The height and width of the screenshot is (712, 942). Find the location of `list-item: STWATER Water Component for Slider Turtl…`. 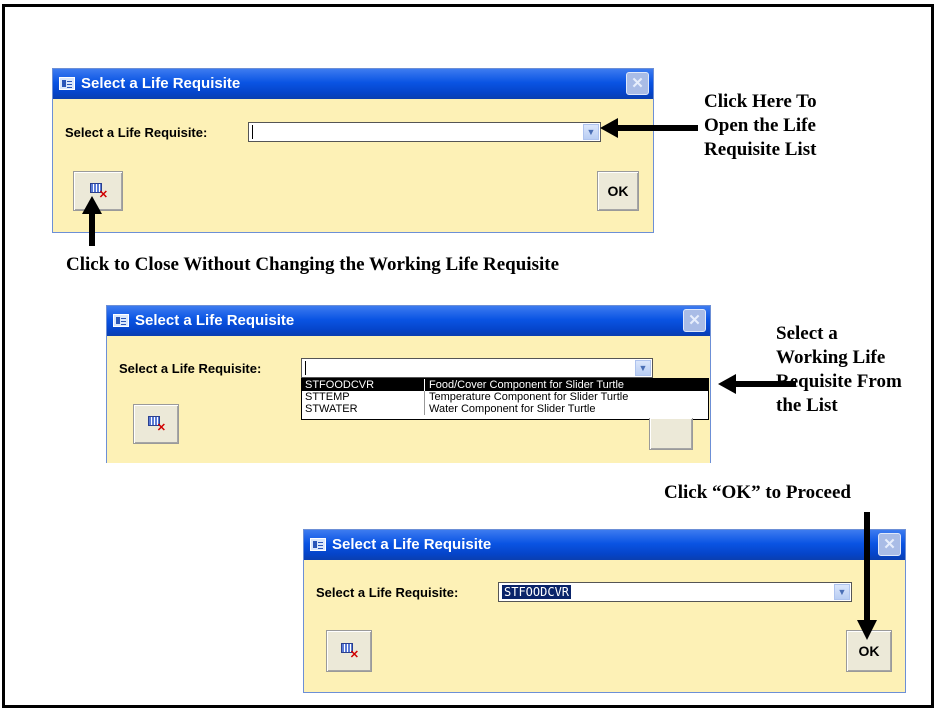

list-item: STWATER Water Component for Slider Turtl… is located at coordinates (505, 409).